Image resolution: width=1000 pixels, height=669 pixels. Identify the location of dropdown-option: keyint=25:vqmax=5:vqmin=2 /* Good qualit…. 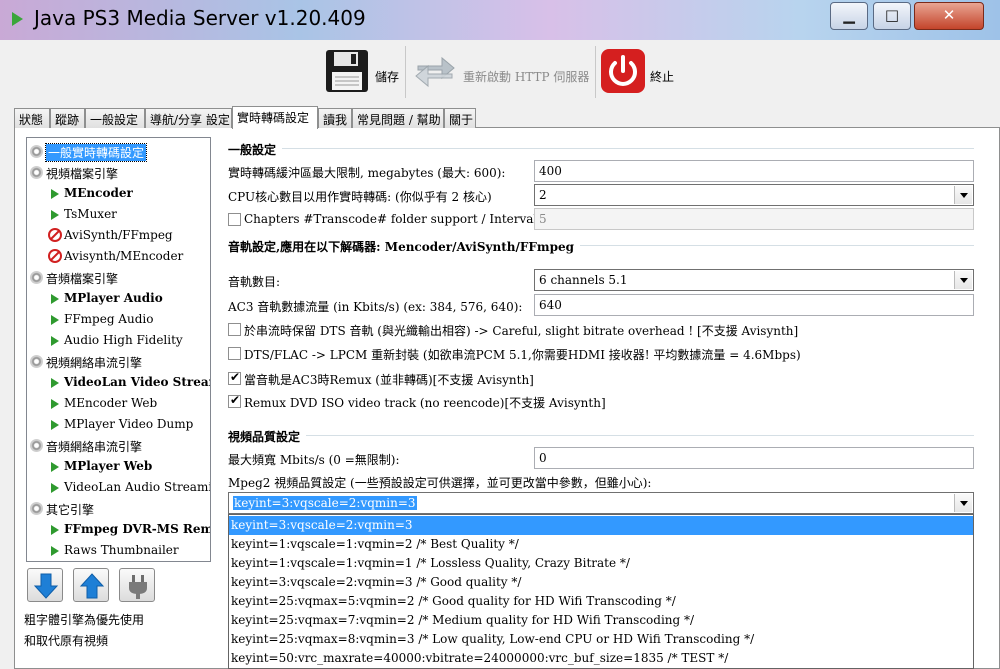
(601, 601).